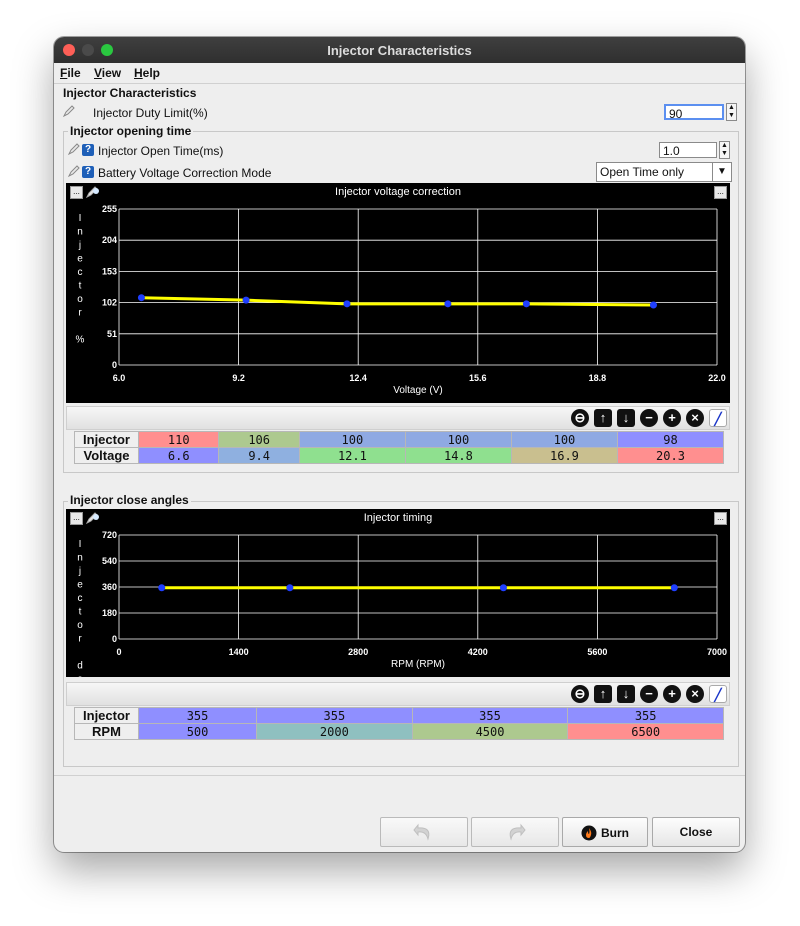  I want to click on menu-file: File, so click(70, 73).